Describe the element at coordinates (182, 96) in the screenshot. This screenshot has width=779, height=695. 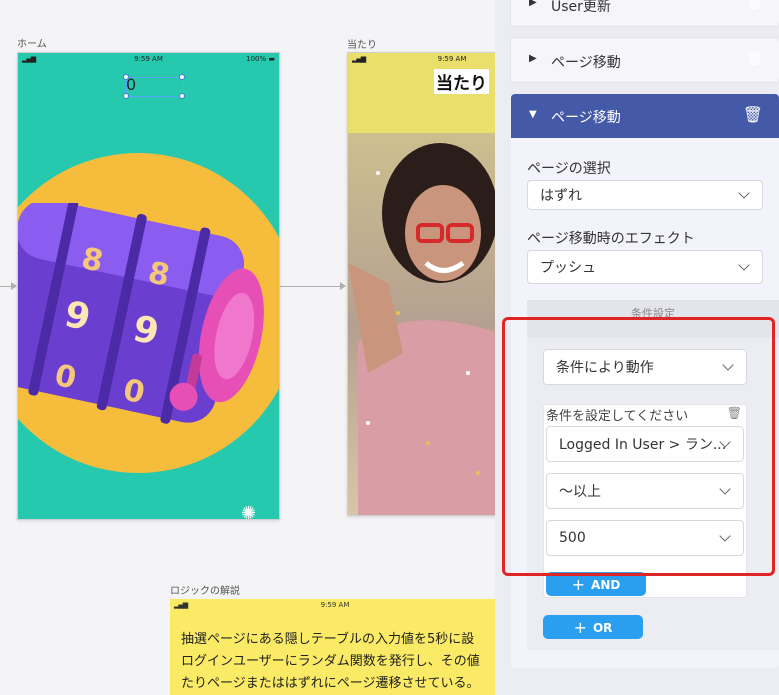
I see `resize-handle-br` at that location.